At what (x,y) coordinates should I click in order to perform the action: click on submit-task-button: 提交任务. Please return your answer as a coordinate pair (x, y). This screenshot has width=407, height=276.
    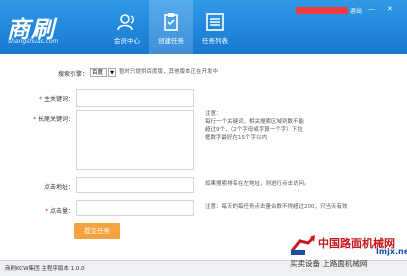
    Looking at the image, I should click on (97, 231).